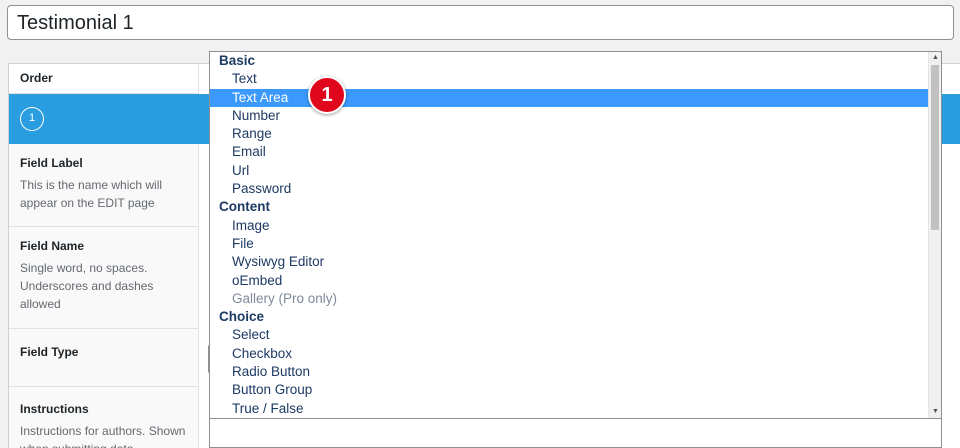  I want to click on dropdown-option: Password, so click(569, 189).